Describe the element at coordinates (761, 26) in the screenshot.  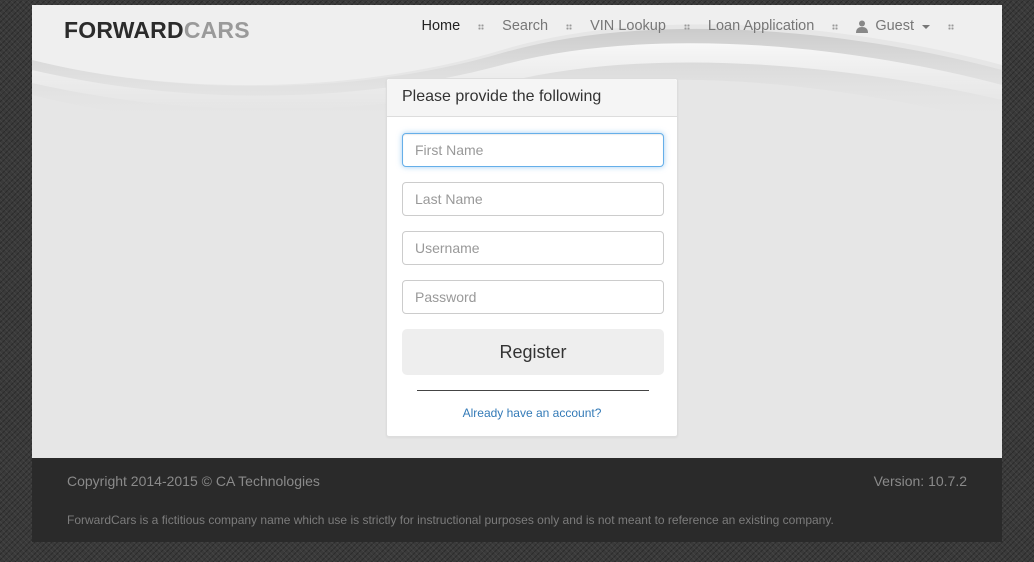
I see `nav-loan-application: Loan Application` at that location.